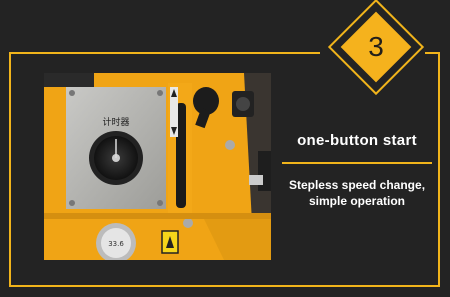 Image resolution: width=450 pixels, height=297 pixels. What do you see at coordinates (116, 244) in the screenshot?
I see `pressure-gauge-reading: 33.6` at bounding box center [116, 244].